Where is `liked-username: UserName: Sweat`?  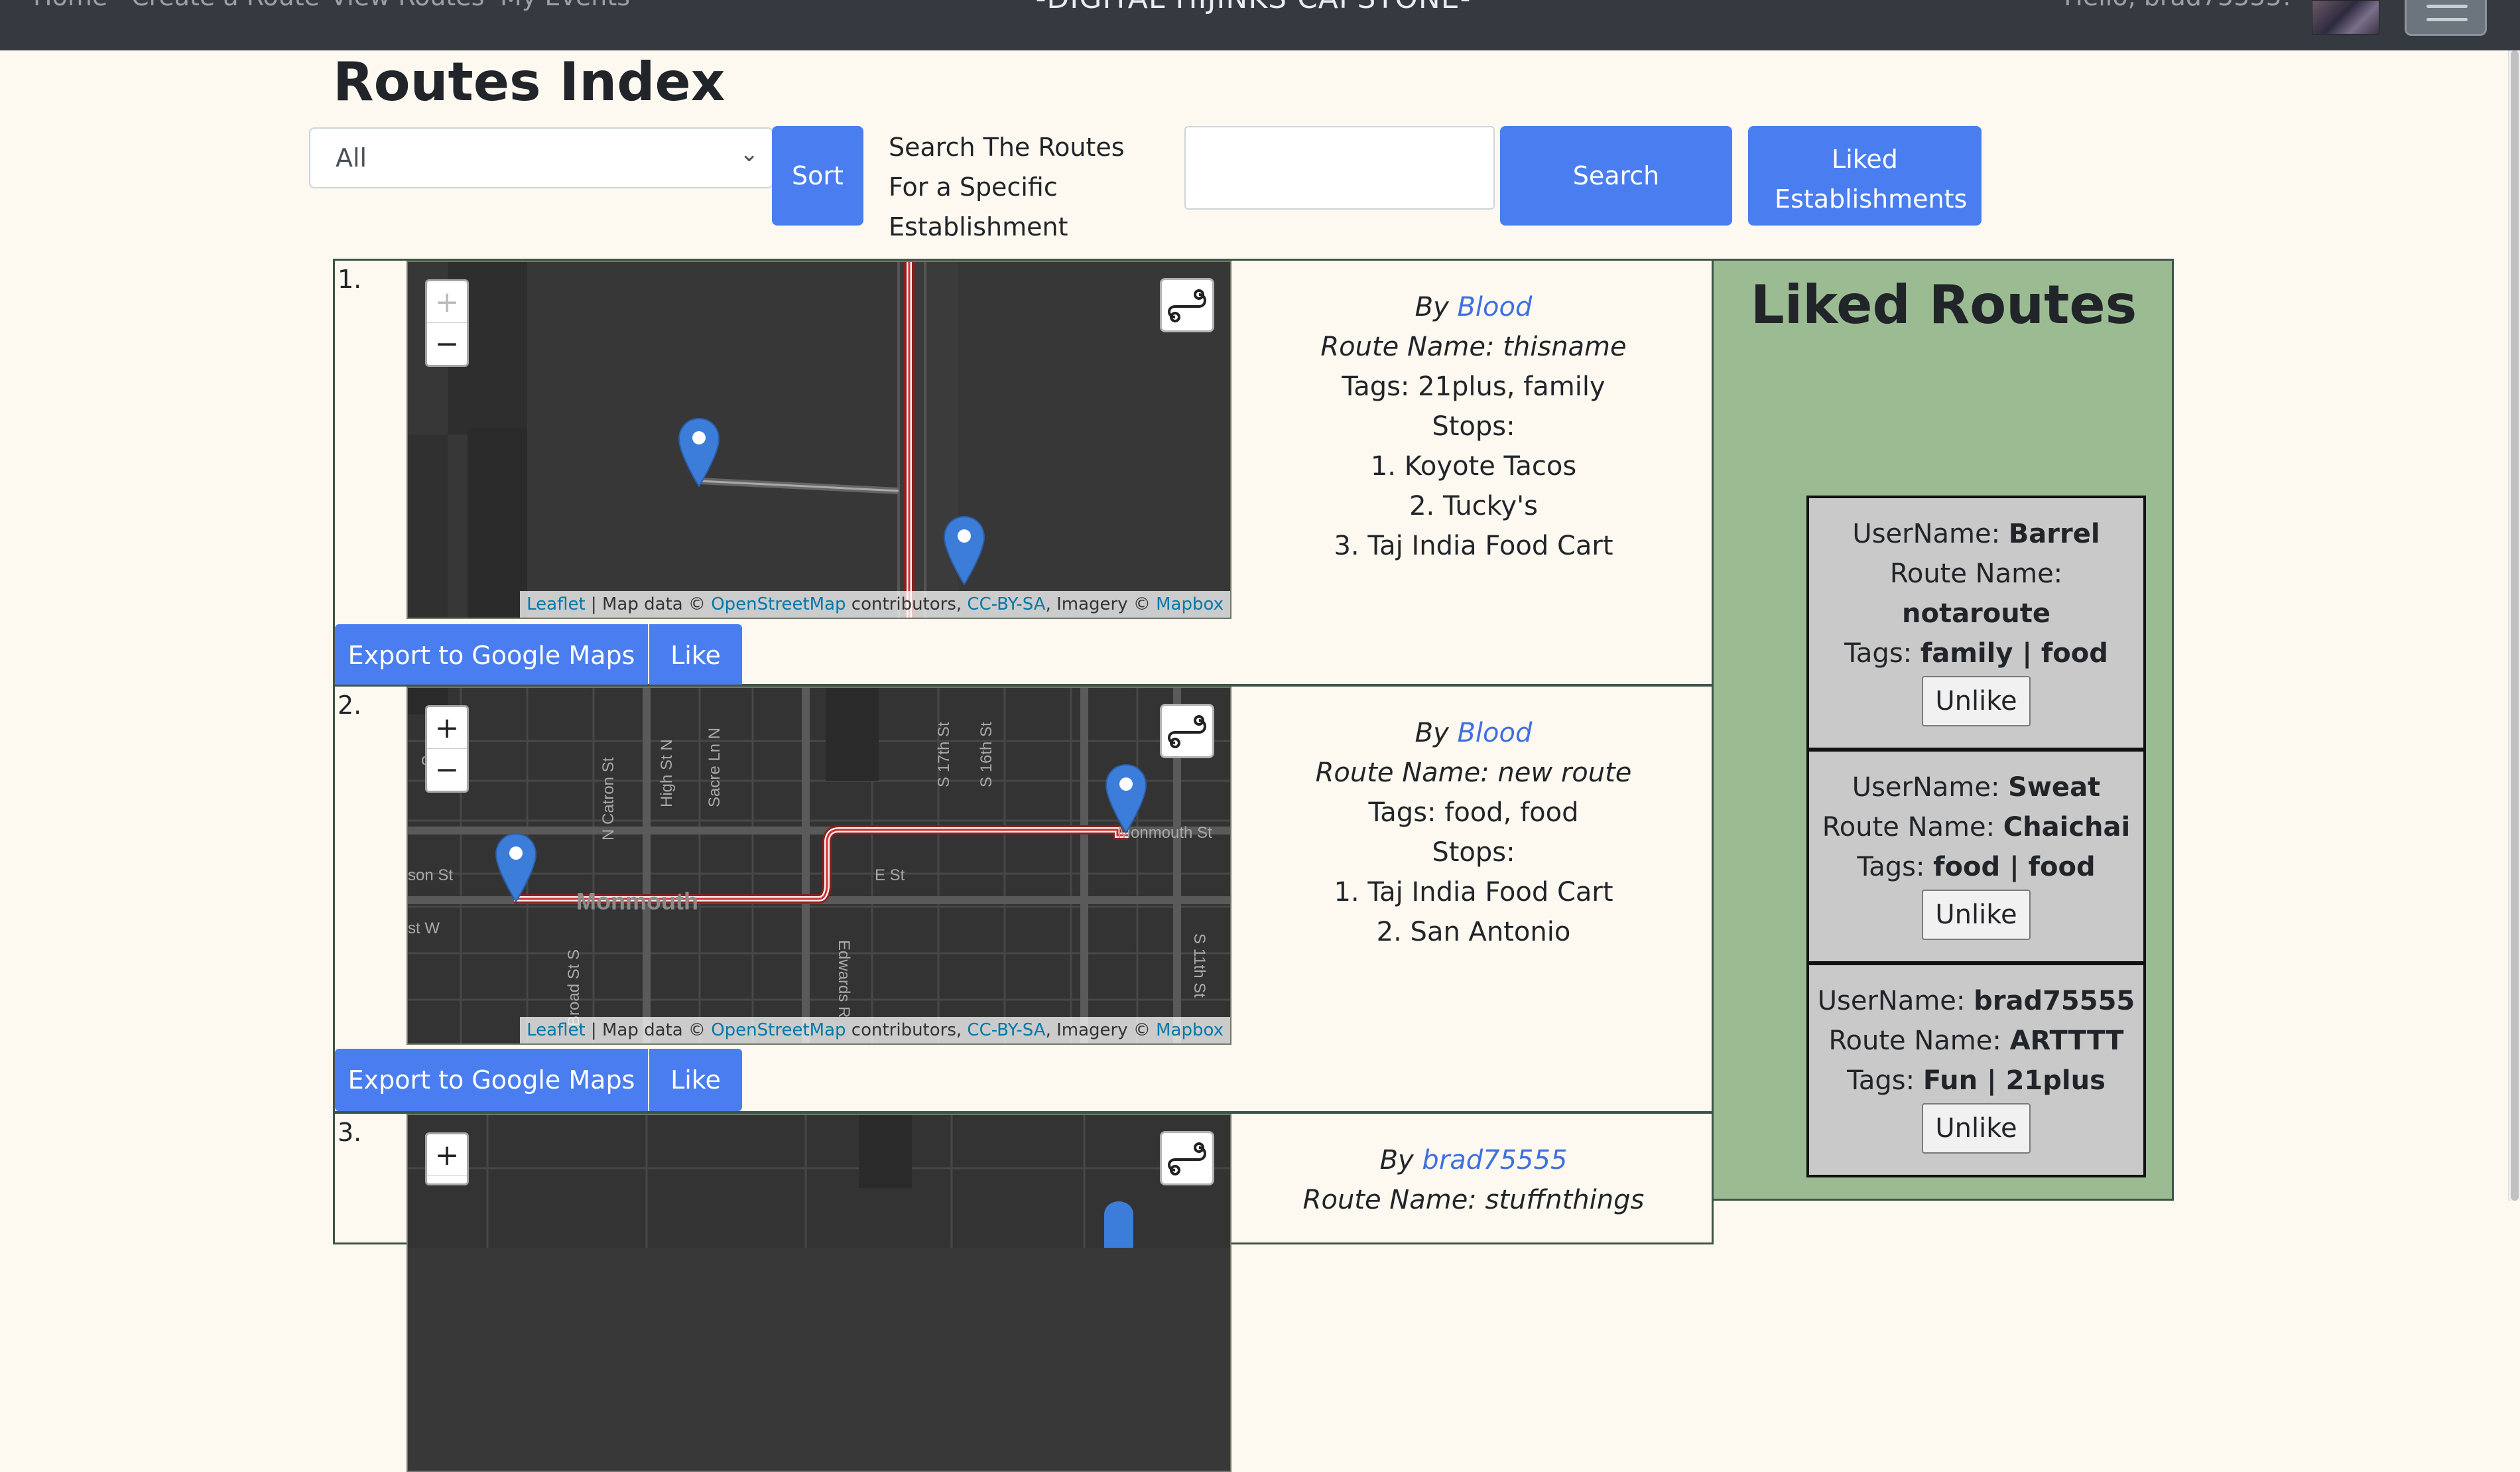
liked-username: UserName: Sweat is located at coordinates (1976, 787).